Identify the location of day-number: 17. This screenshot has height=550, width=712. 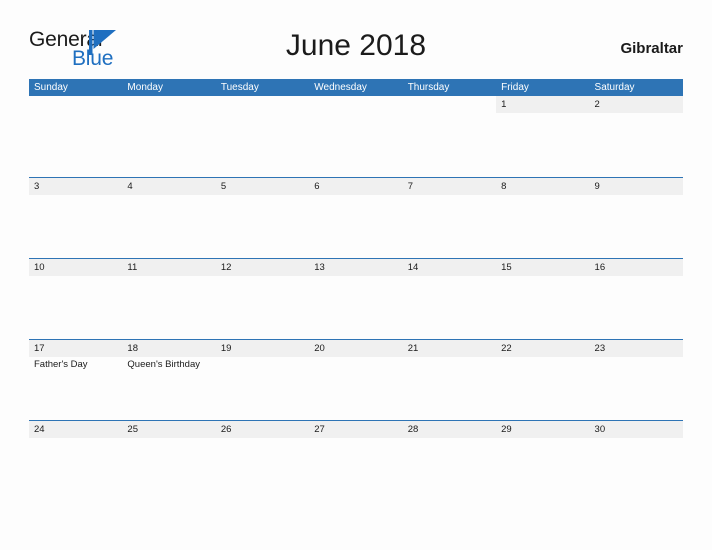
(39, 348).